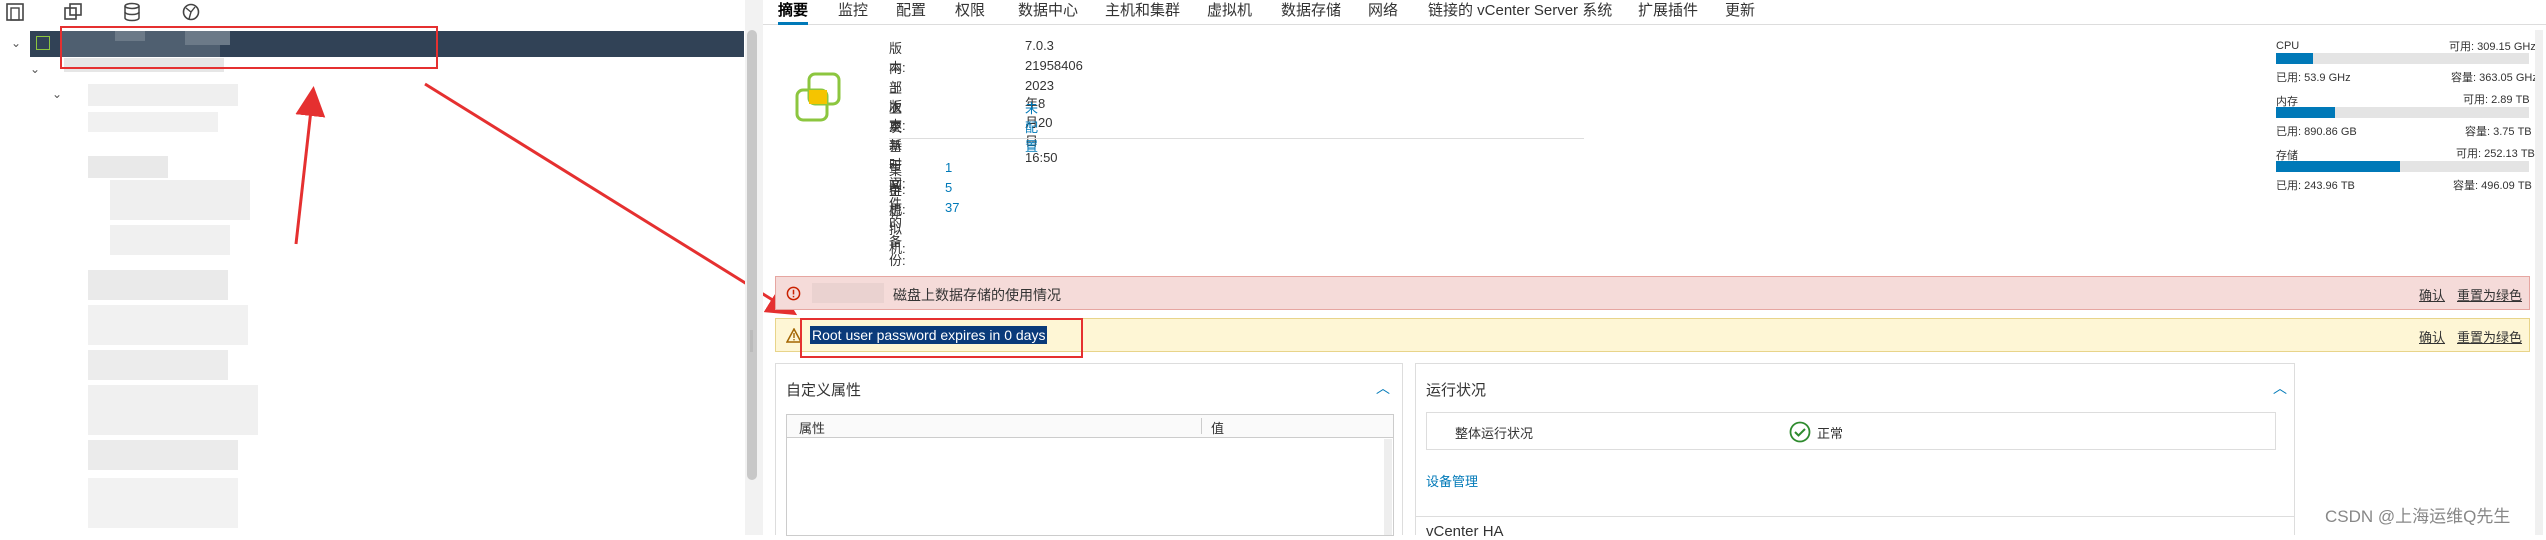  I want to click on alert-disk-usage: 磁盘上数据存储的使用情况 确认 重置为绿色, so click(1652, 293).